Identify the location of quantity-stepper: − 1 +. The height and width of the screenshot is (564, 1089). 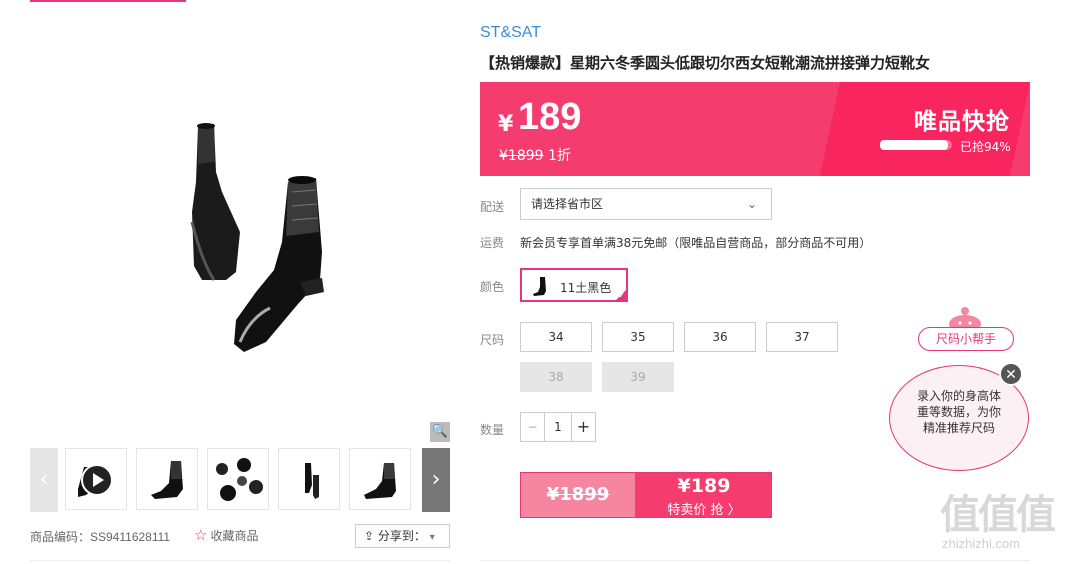
(558, 427).